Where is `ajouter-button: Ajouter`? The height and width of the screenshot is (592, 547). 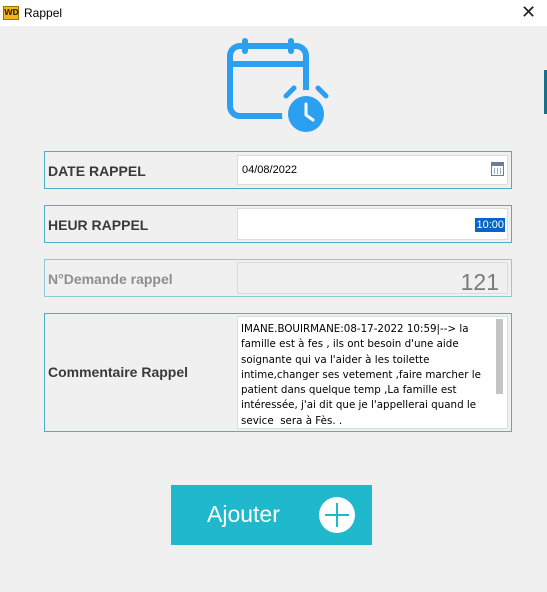 ajouter-button: Ajouter is located at coordinates (271, 515).